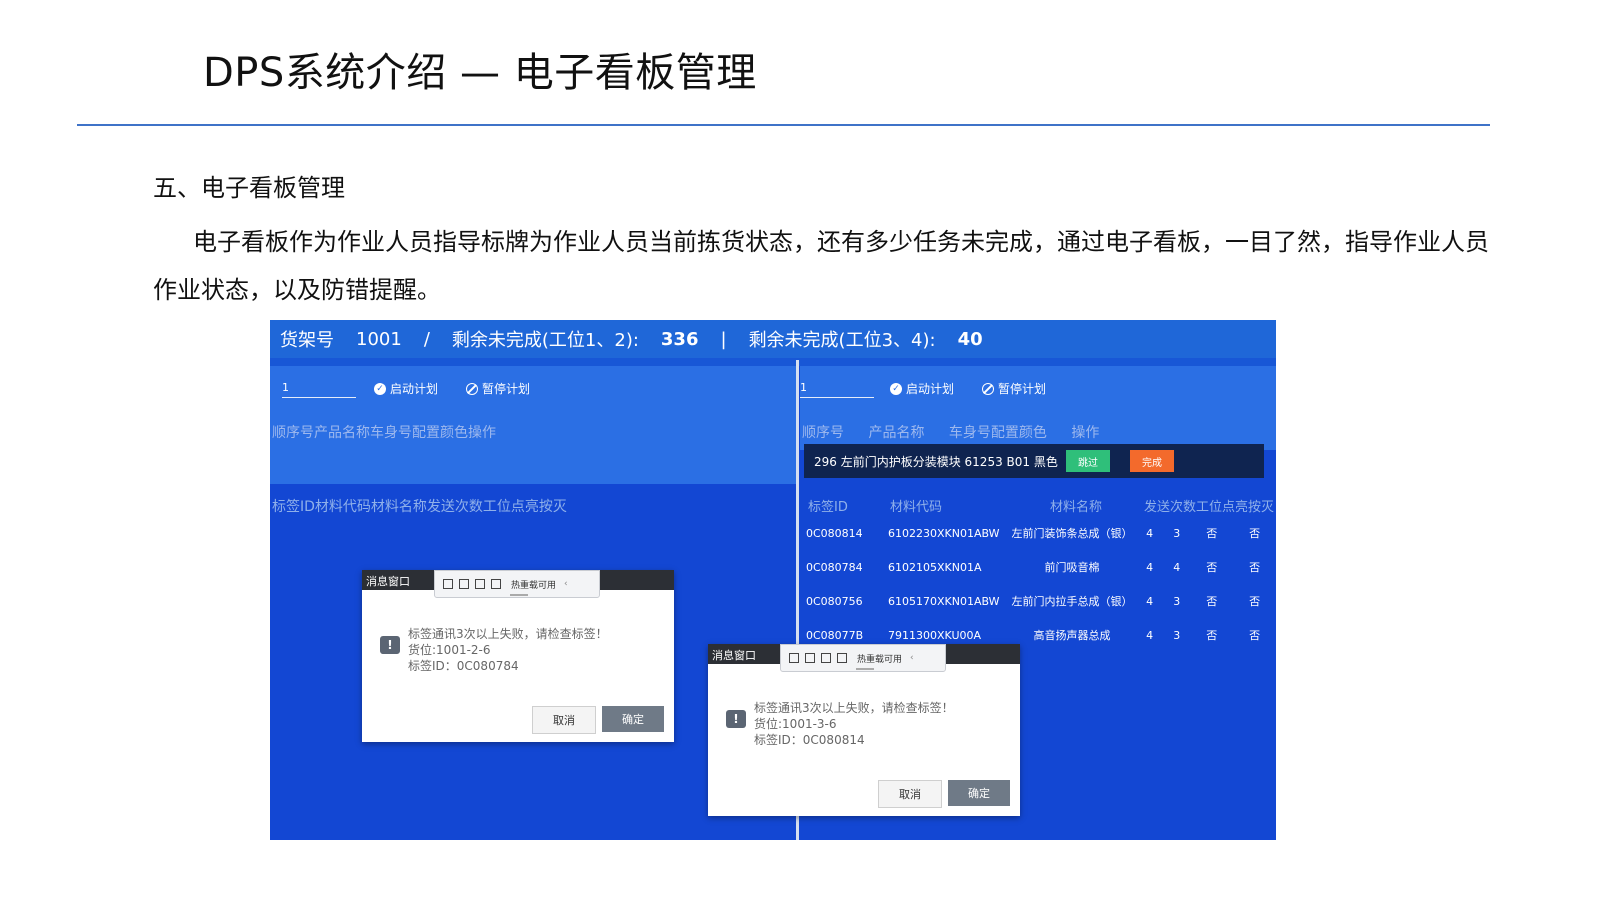 This screenshot has width=1600, height=900. Describe the element at coordinates (480, 73) in the screenshot. I see `page-title: DPS系统介绍 — 电子看板管理` at that location.